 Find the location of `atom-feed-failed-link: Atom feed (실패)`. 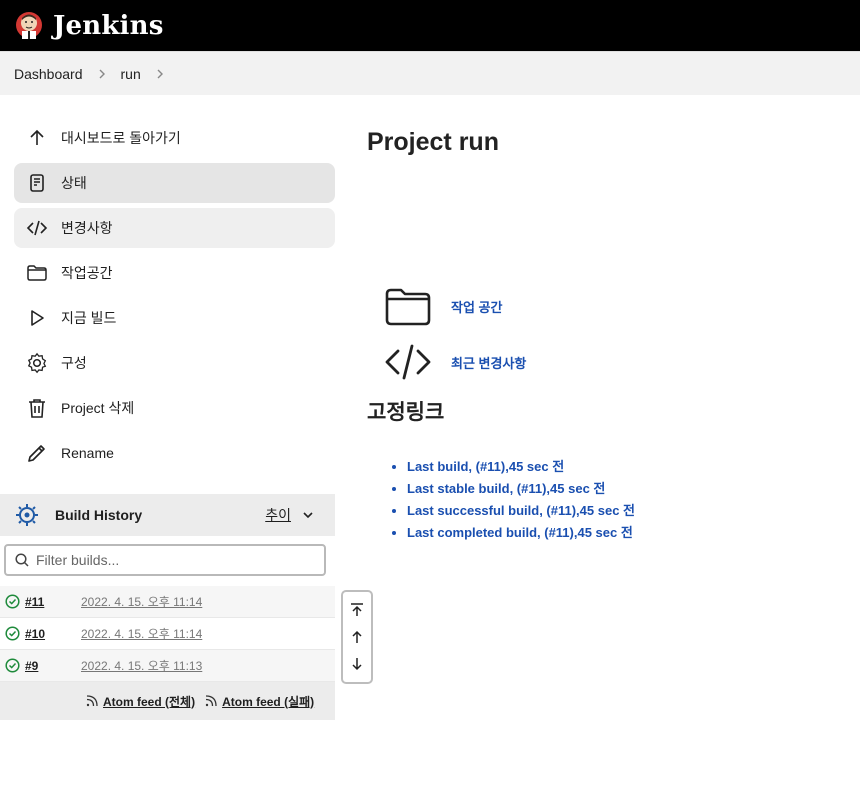

atom-feed-failed-link: Atom feed (실패) is located at coordinates (259, 701).